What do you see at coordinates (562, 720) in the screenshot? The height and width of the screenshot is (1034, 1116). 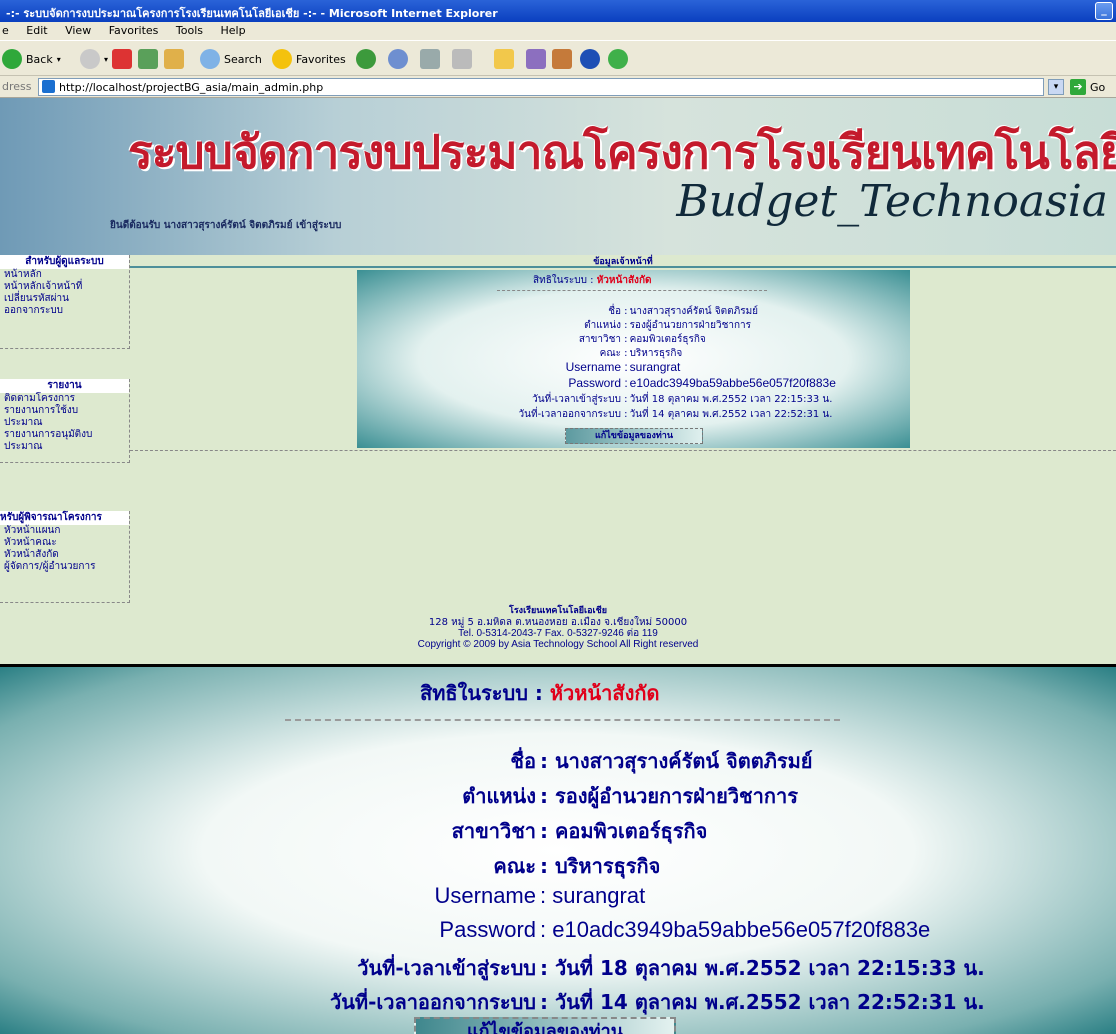 I see `zoom-divider` at bounding box center [562, 720].